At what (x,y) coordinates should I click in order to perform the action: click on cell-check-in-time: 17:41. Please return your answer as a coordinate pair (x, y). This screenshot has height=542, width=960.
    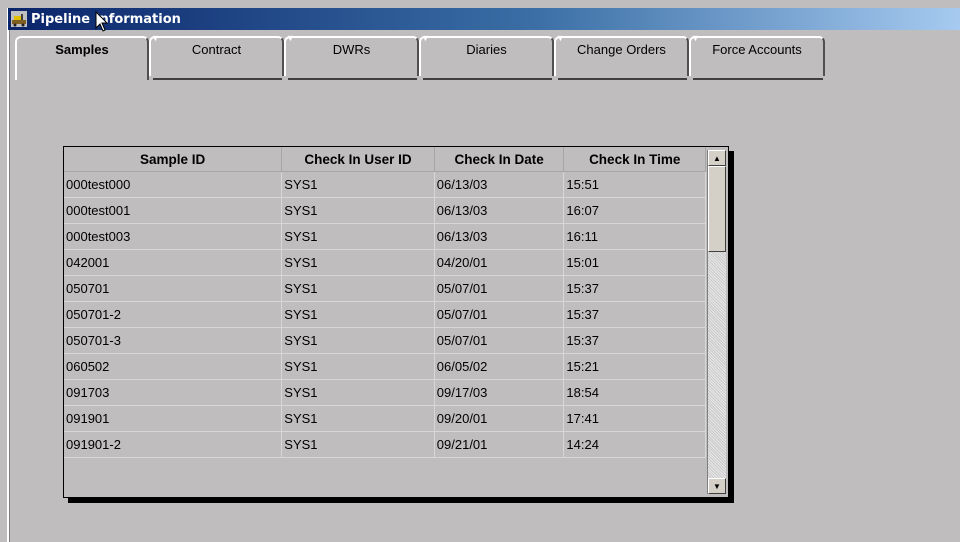
    Looking at the image, I should click on (634, 418).